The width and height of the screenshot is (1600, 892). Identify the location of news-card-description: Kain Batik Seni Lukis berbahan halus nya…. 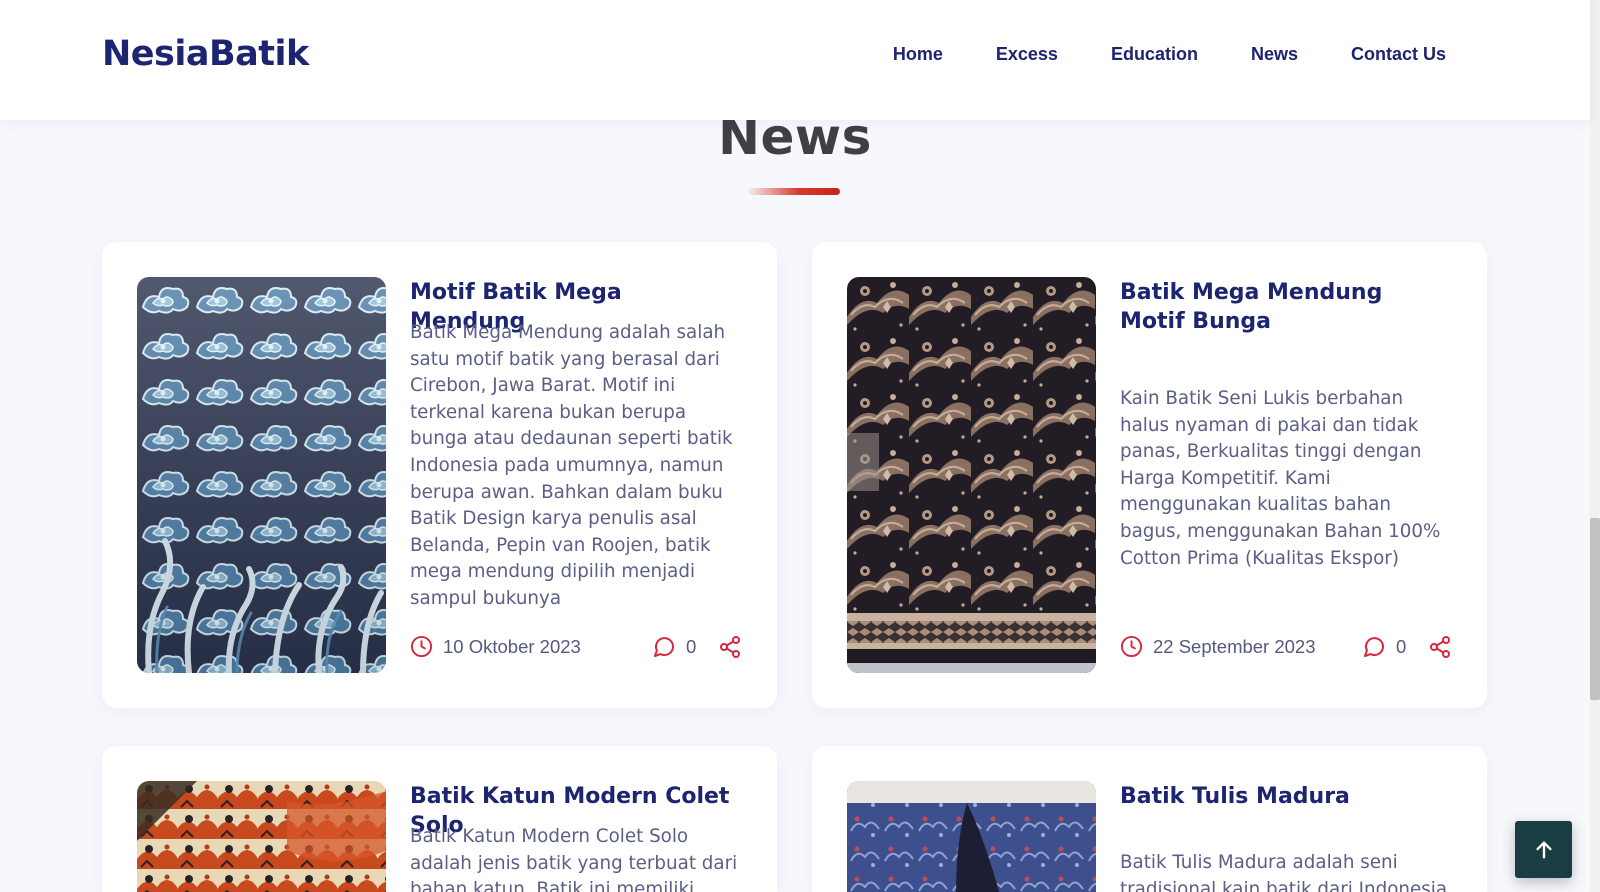
(1280, 478).